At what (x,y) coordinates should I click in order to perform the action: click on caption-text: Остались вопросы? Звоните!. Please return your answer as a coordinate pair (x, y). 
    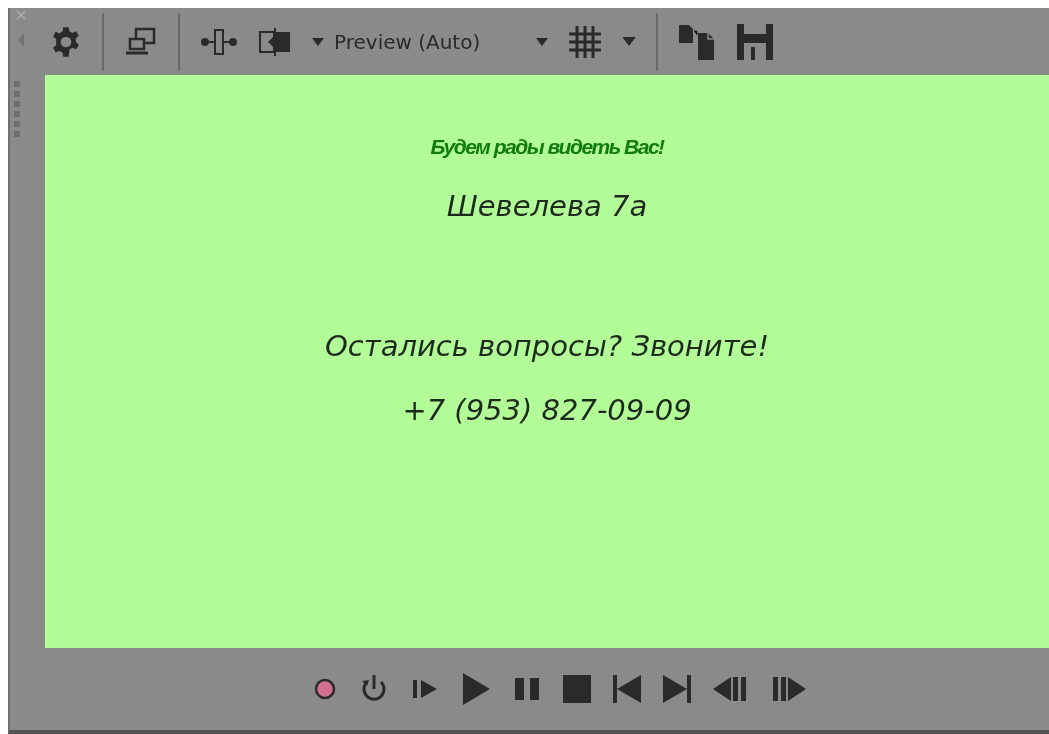
    Looking at the image, I should click on (547, 346).